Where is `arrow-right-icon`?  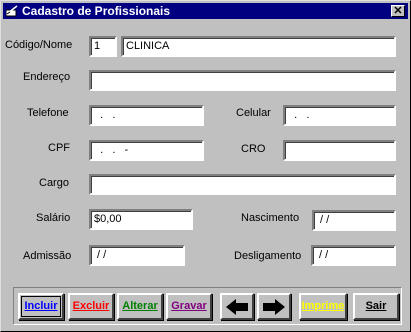
arrow-right-icon is located at coordinates (274, 307).